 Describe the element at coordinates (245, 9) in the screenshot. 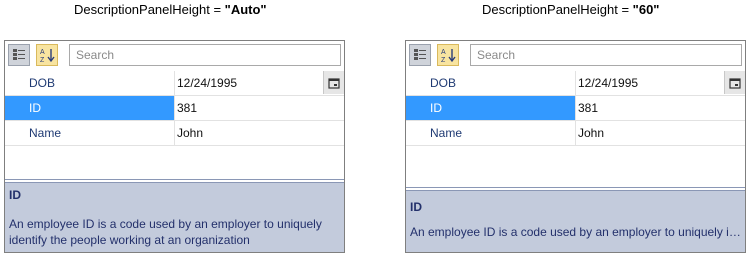

I see `caption-auto-value: "Auto"` at that location.